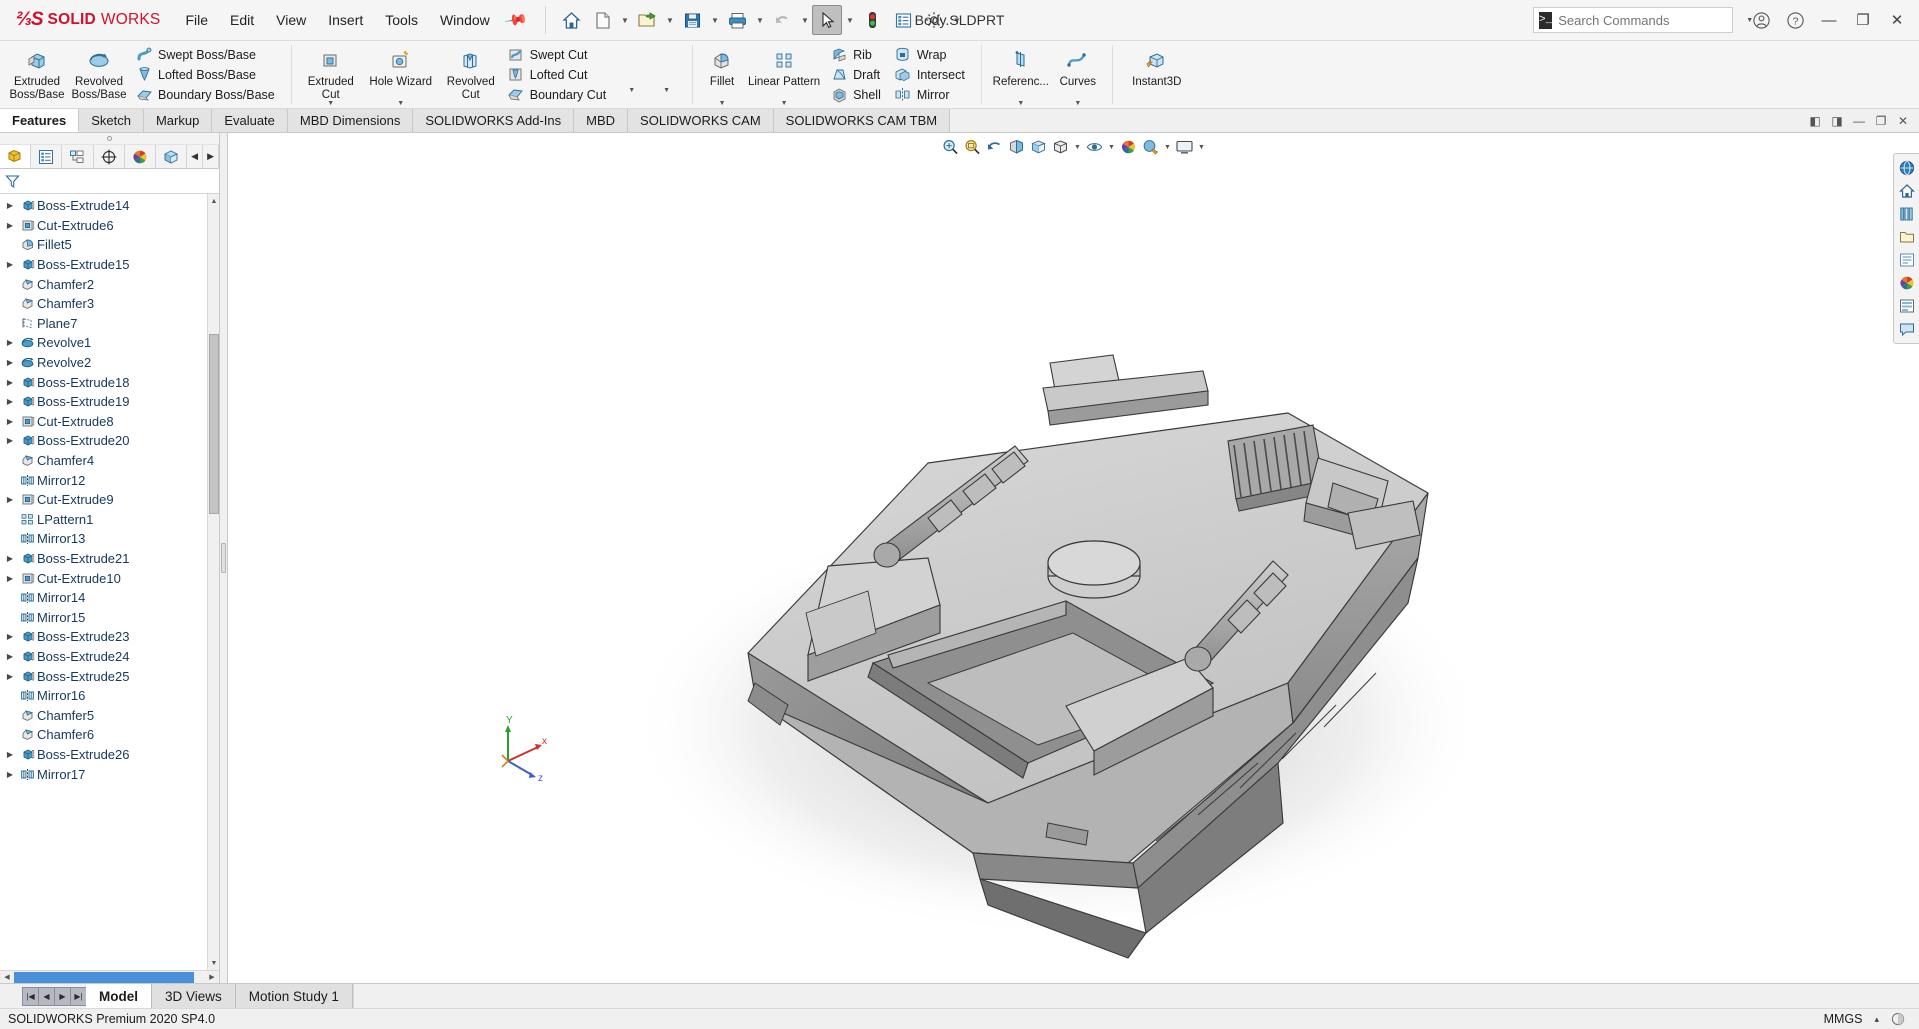 The height and width of the screenshot is (1029, 1919). I want to click on menu-edit: Edit, so click(242, 20).